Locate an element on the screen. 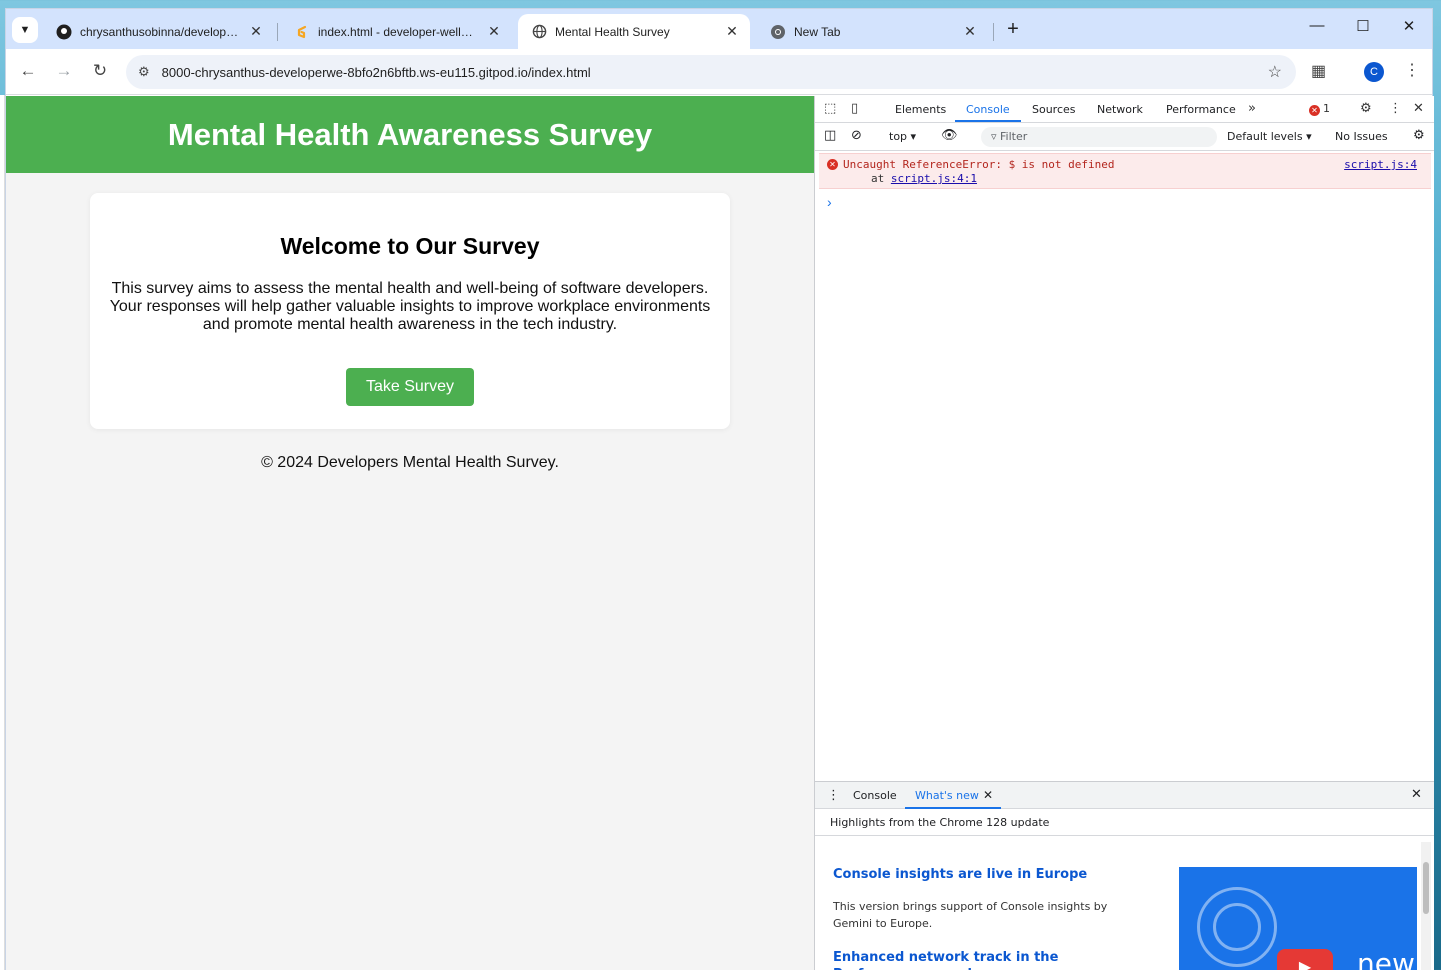  scrollbar-thumb is located at coordinates (1426, 888).